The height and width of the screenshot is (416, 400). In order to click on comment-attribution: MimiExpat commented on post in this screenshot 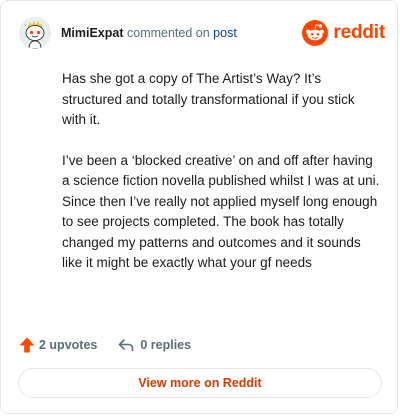, I will do `click(149, 33)`.